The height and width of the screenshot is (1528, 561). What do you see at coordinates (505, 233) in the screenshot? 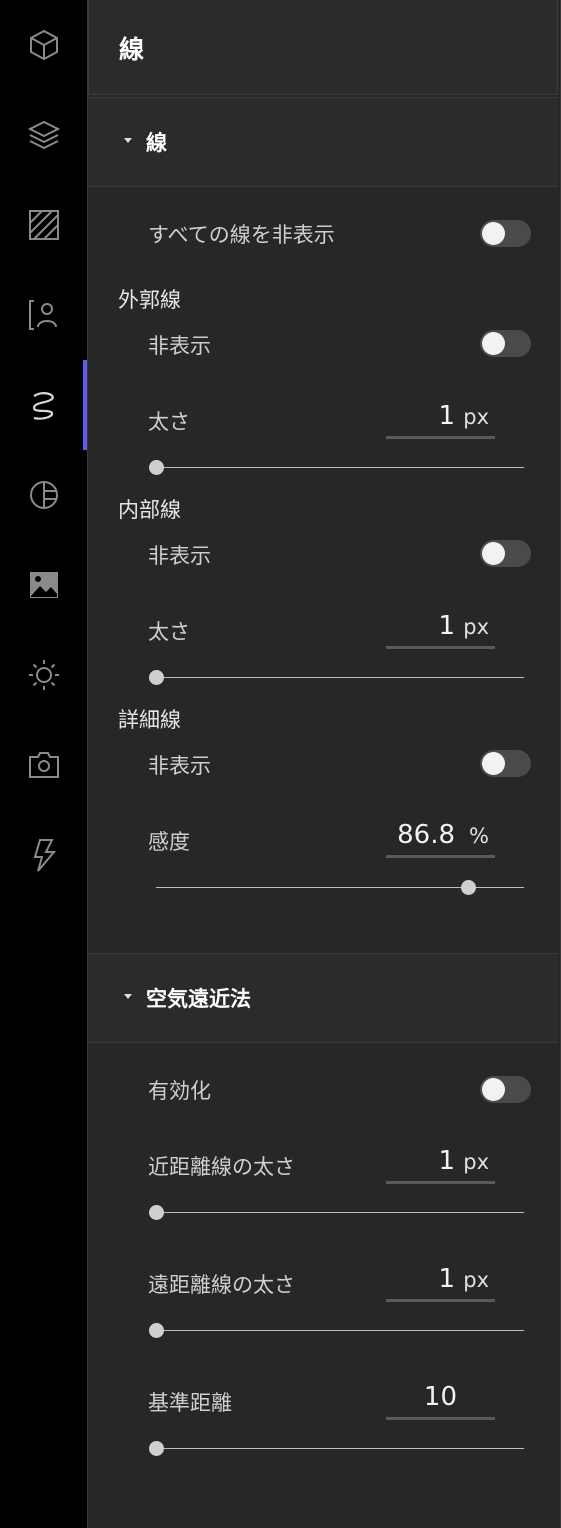
I see `hide-all-lines-toggle` at bounding box center [505, 233].